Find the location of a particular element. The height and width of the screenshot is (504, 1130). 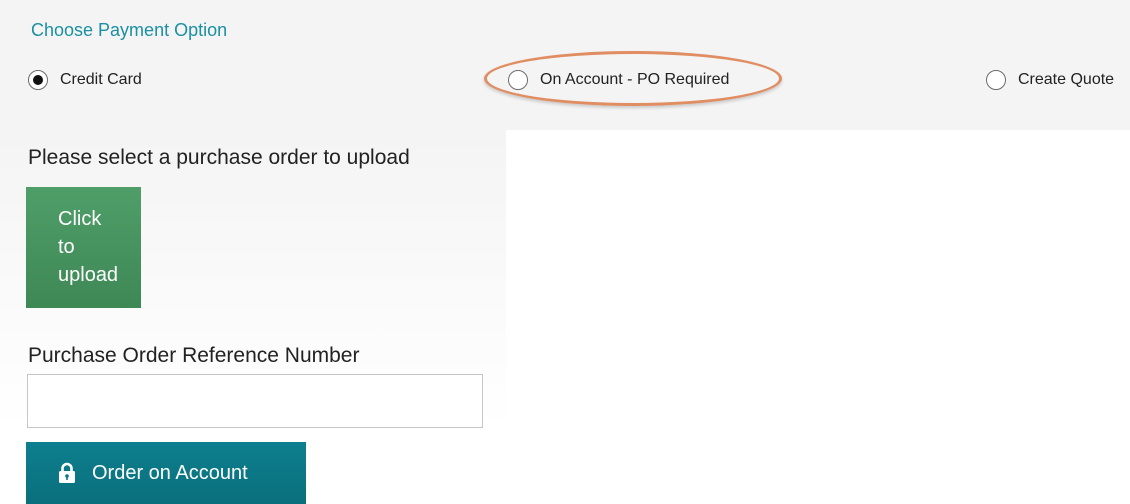

create-quote-label: Create Quote is located at coordinates (1066, 79).